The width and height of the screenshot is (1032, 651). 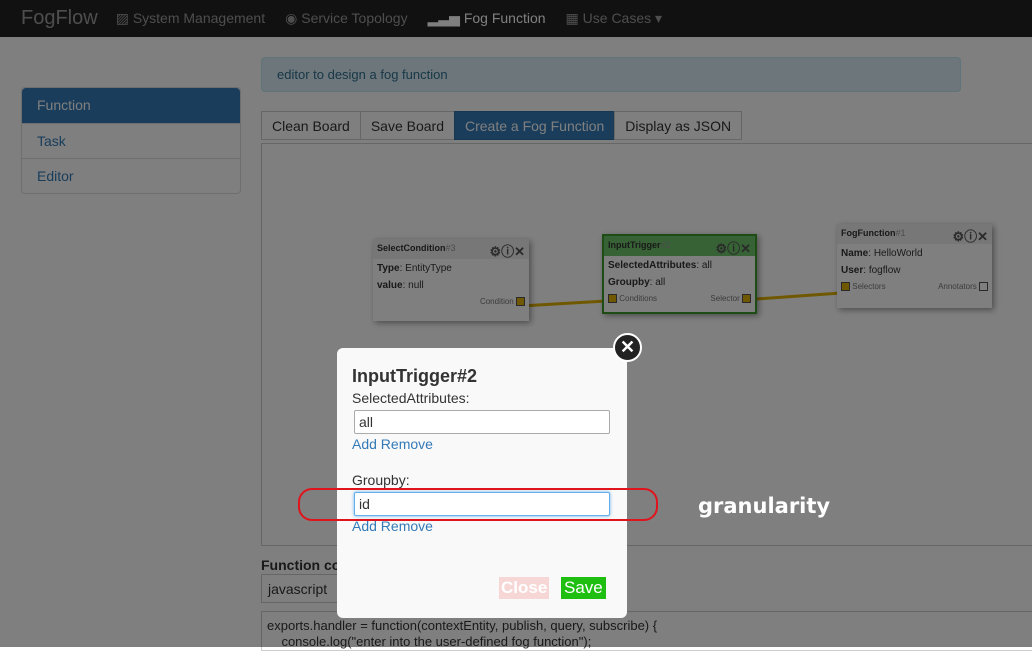 I want to click on groupby-label: Groupby:, so click(x=381, y=480).